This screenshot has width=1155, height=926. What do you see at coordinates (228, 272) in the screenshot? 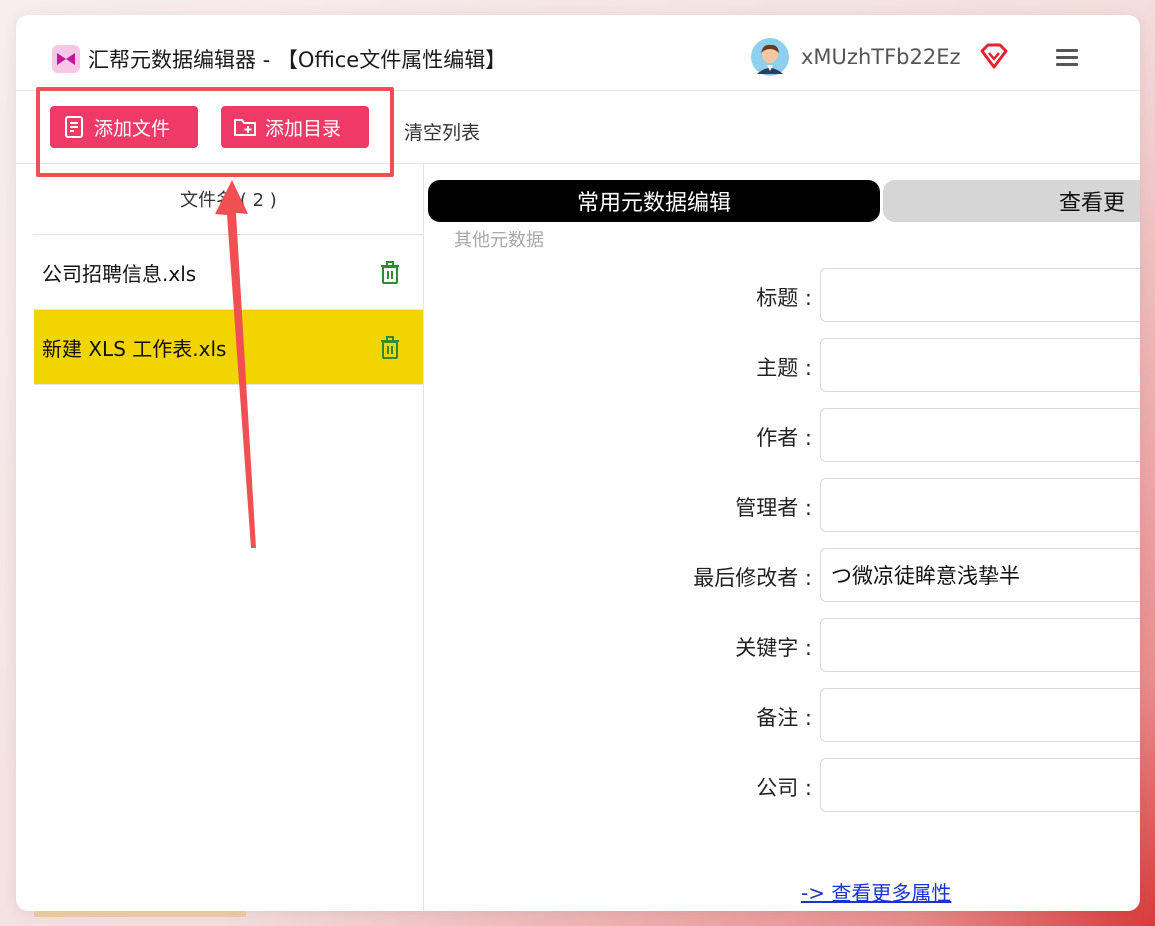
I see `file-list-item: 公司招聘信息.xls` at bounding box center [228, 272].